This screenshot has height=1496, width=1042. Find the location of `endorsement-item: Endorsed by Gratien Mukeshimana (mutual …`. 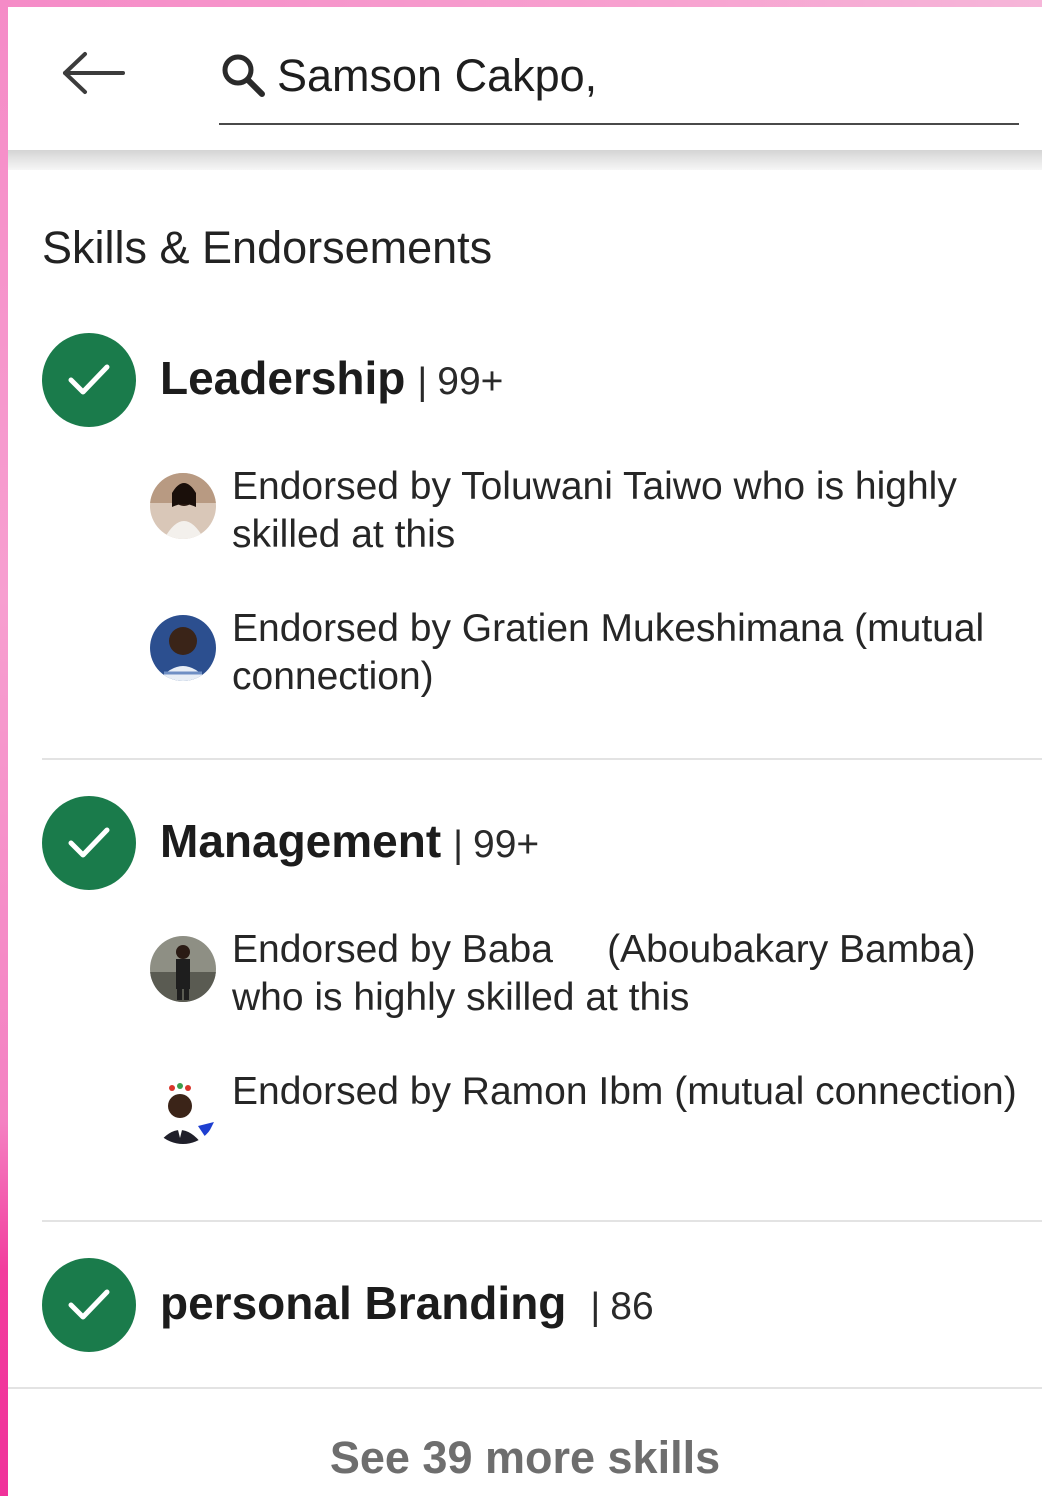

endorsement-item: Endorsed by Gratien Mukeshimana (mutual … is located at coordinates (590, 655).